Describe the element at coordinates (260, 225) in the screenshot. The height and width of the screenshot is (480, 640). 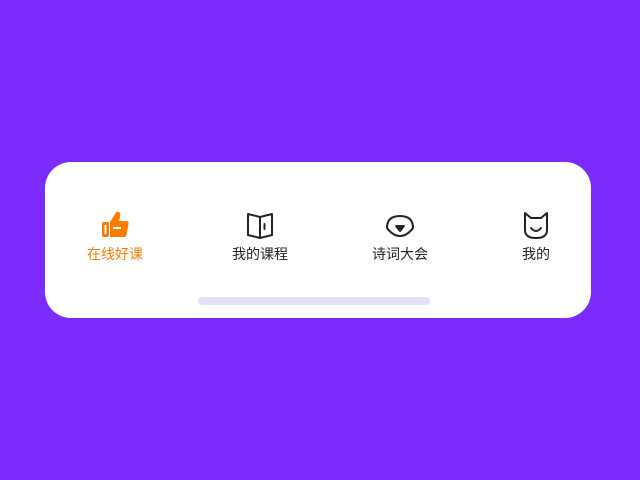
I see `book-icon` at that location.